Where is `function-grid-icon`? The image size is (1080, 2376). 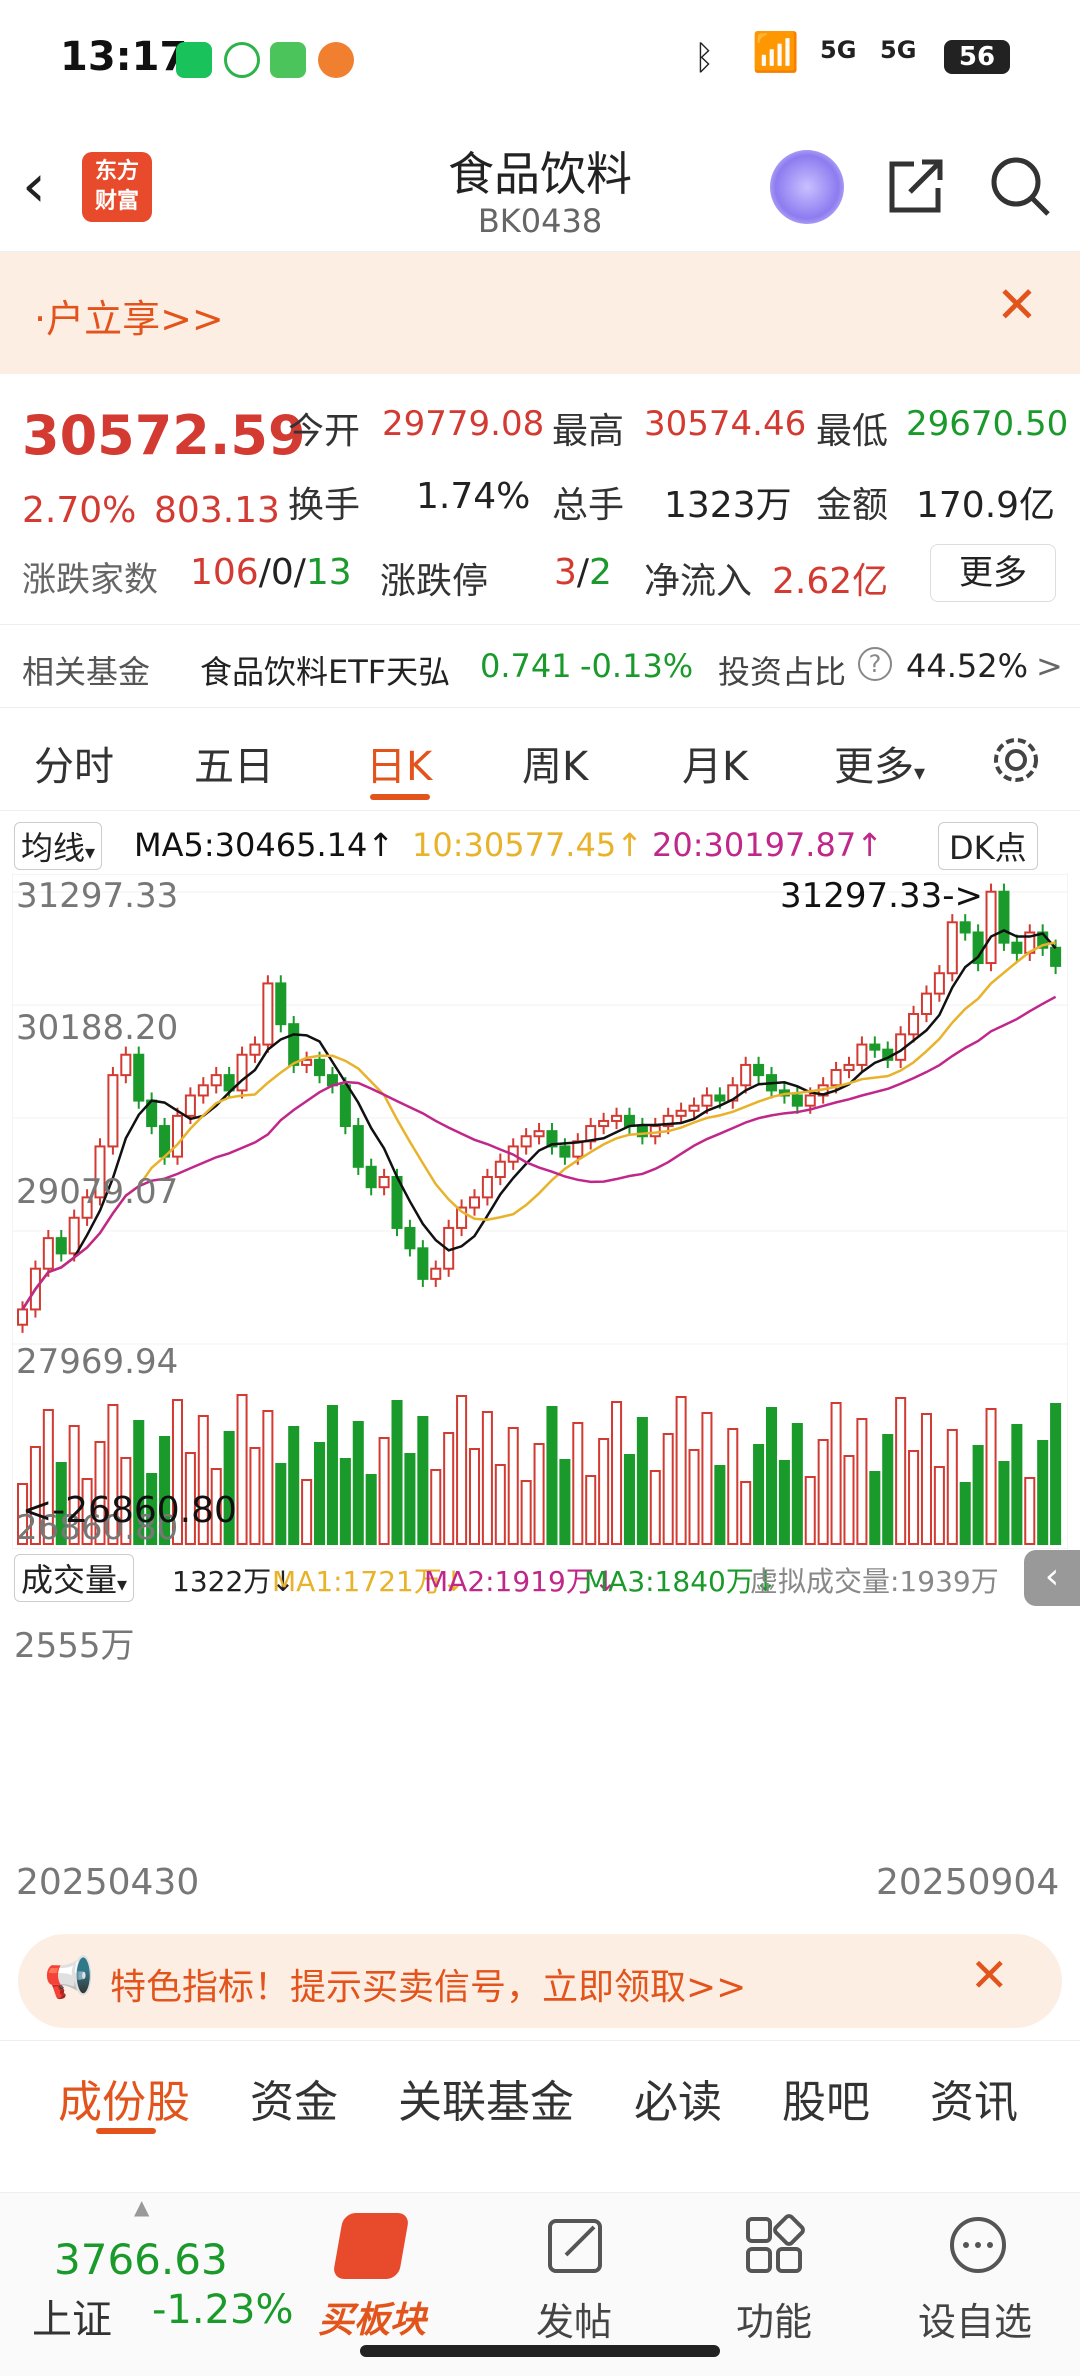
function-grid-icon is located at coordinates (774, 2245).